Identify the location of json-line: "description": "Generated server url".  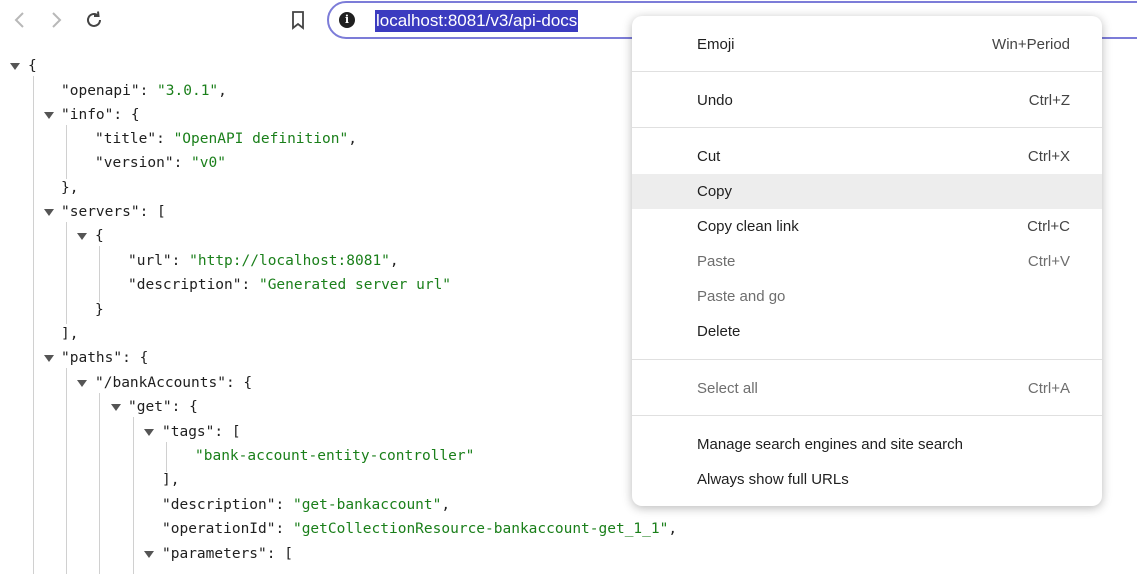
(289, 285).